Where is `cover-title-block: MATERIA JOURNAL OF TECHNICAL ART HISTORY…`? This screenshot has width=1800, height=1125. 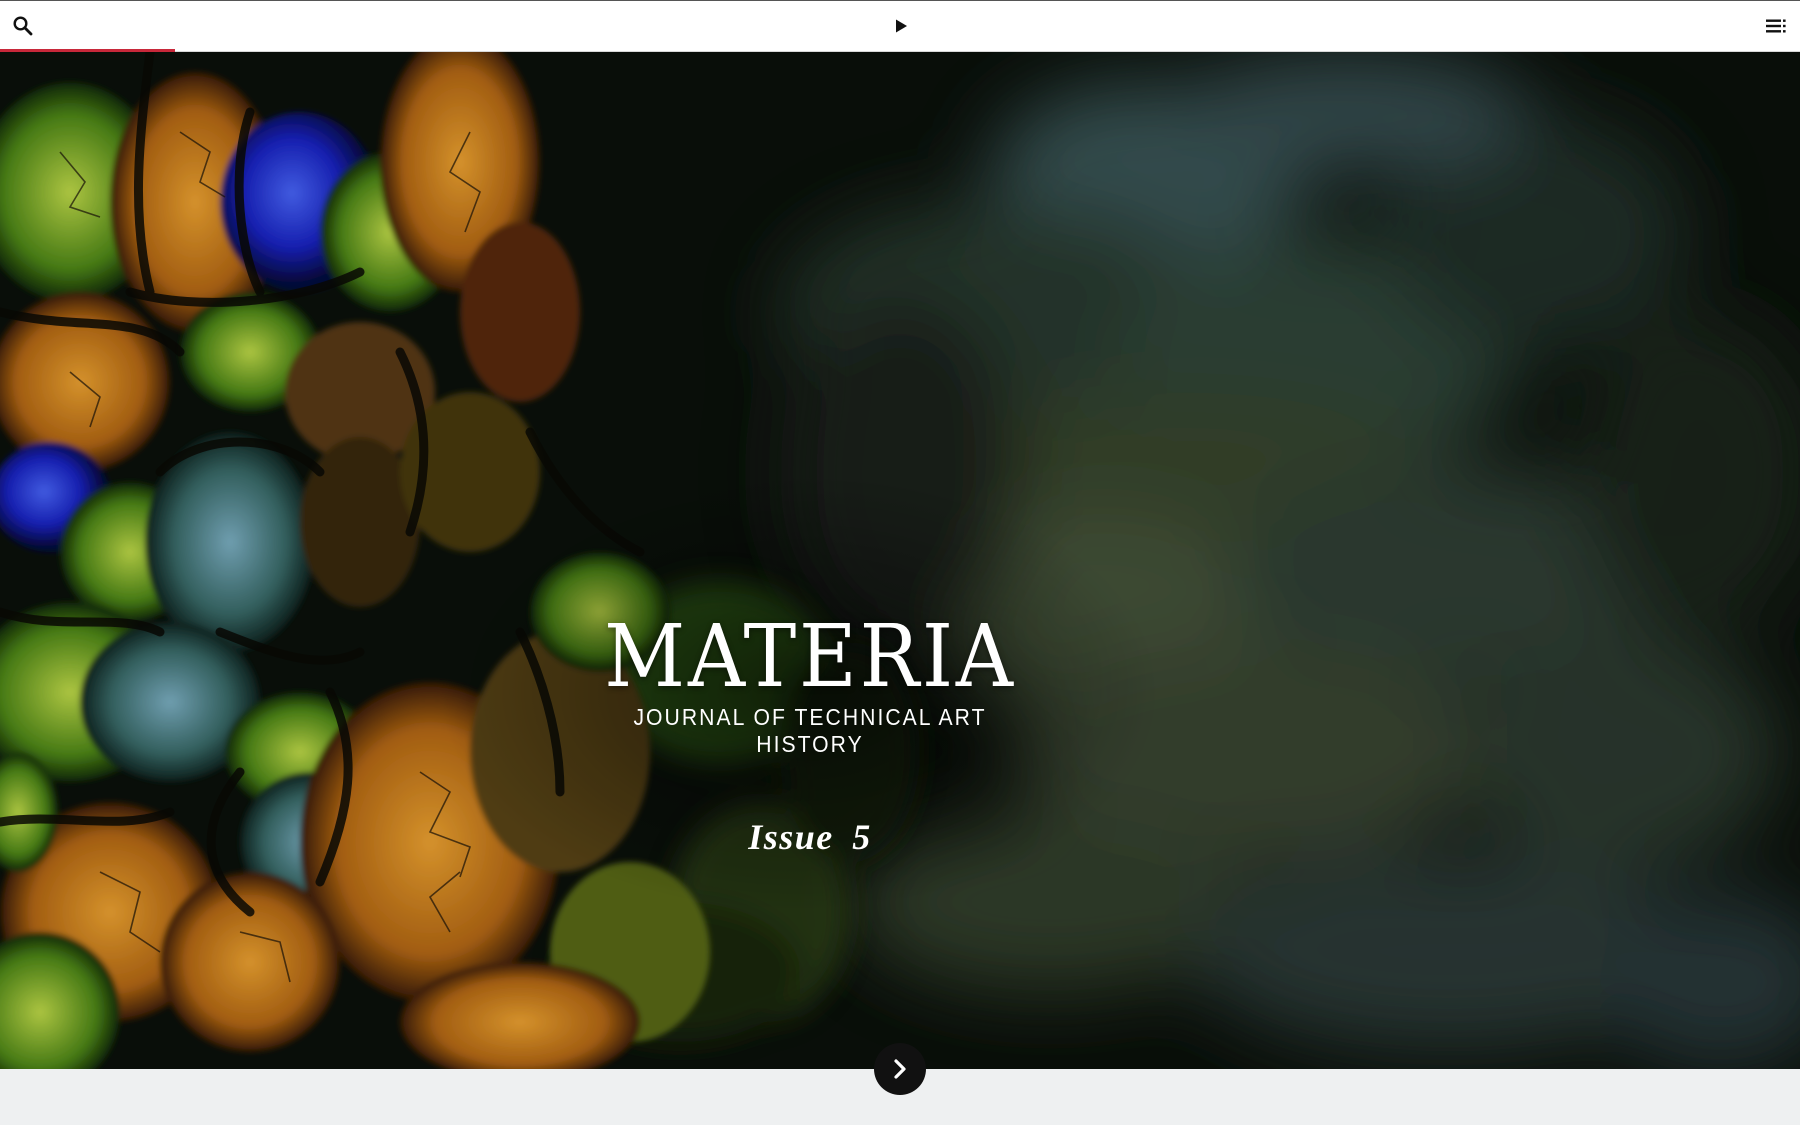
cover-title-block: MATERIA JOURNAL OF TECHNICAL ART HISTORY… is located at coordinates (810, 735).